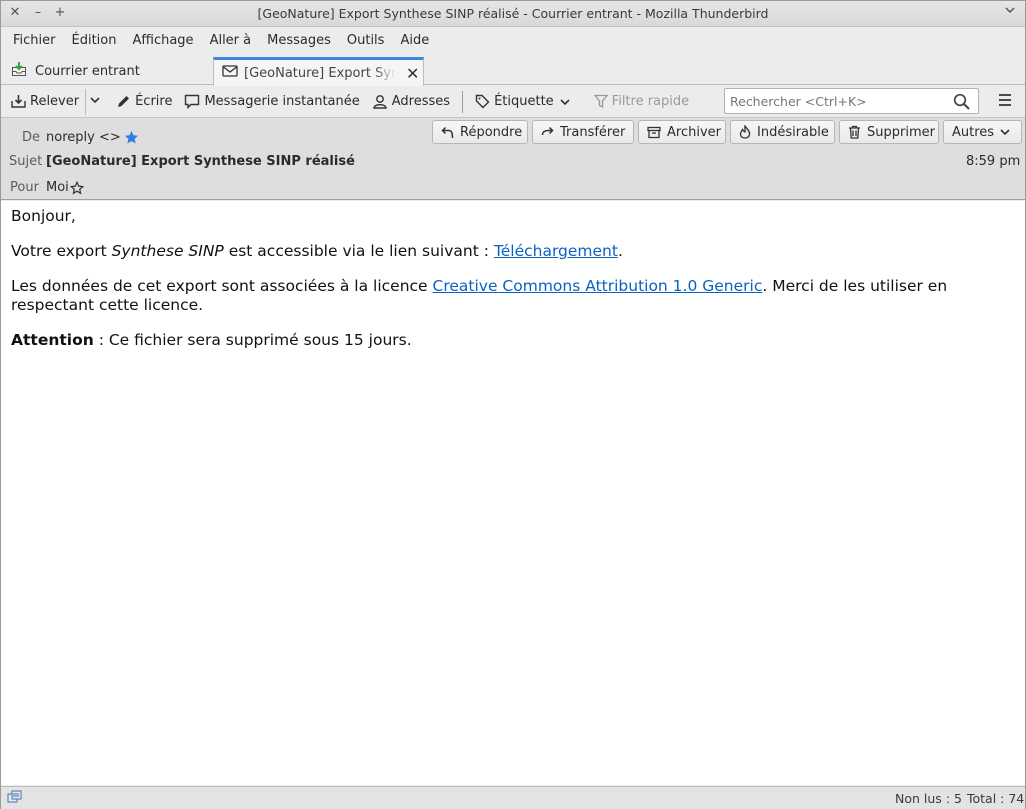 The height and width of the screenshot is (809, 1026). I want to click on write-label: Écrire, so click(154, 101).